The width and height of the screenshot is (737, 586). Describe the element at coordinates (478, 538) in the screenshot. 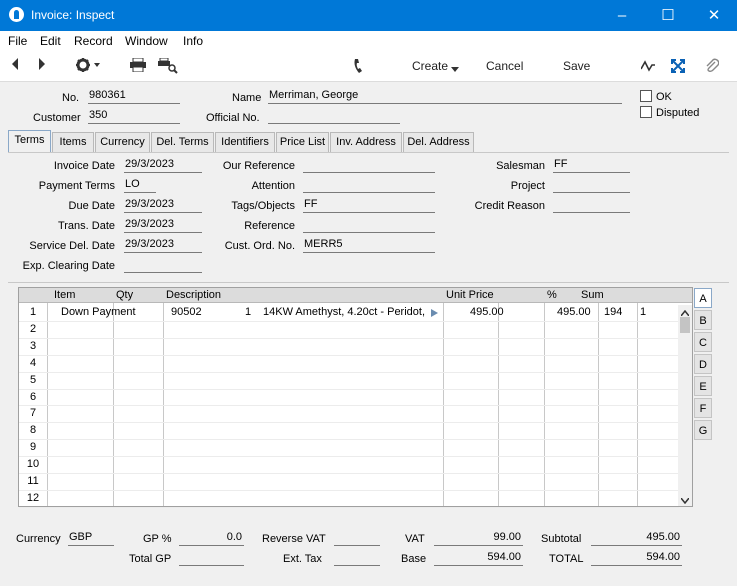

I see `vat-field: 99.00` at that location.